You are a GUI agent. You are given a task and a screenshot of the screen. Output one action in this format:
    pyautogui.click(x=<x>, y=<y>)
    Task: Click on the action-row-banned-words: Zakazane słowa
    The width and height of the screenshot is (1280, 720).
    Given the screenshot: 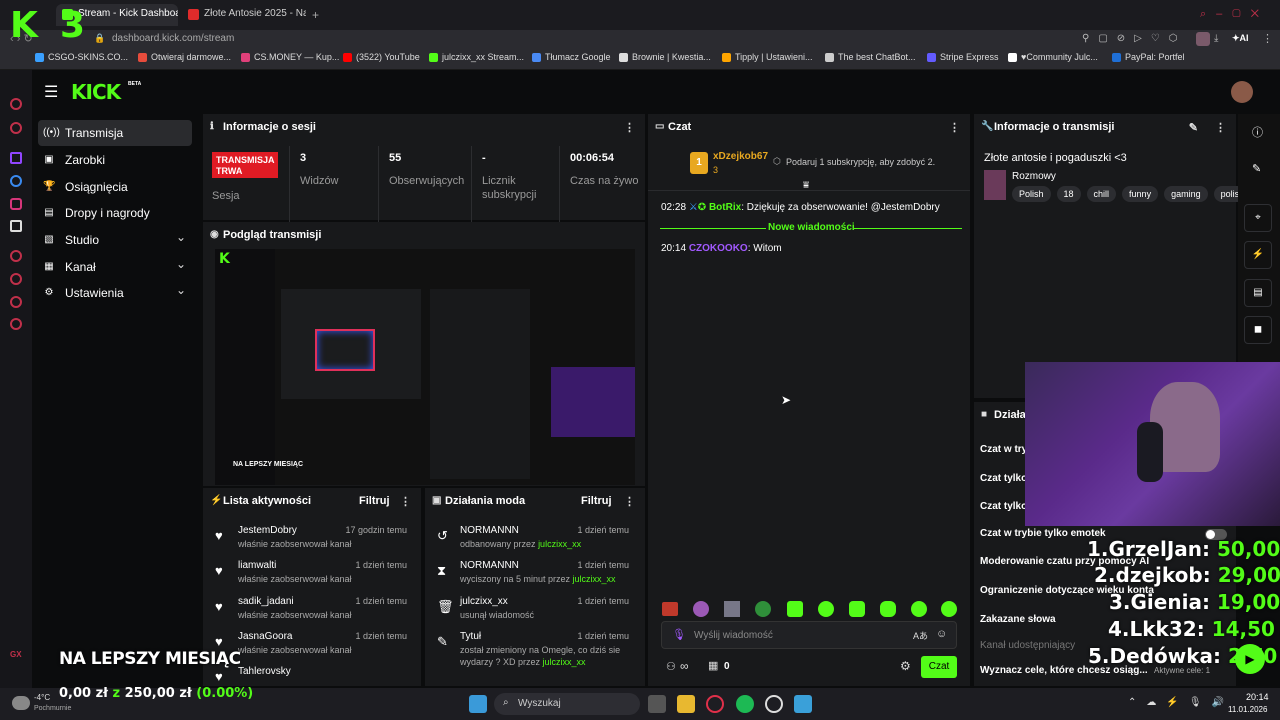 What is the action you would take?
    pyautogui.click(x=1018, y=619)
    